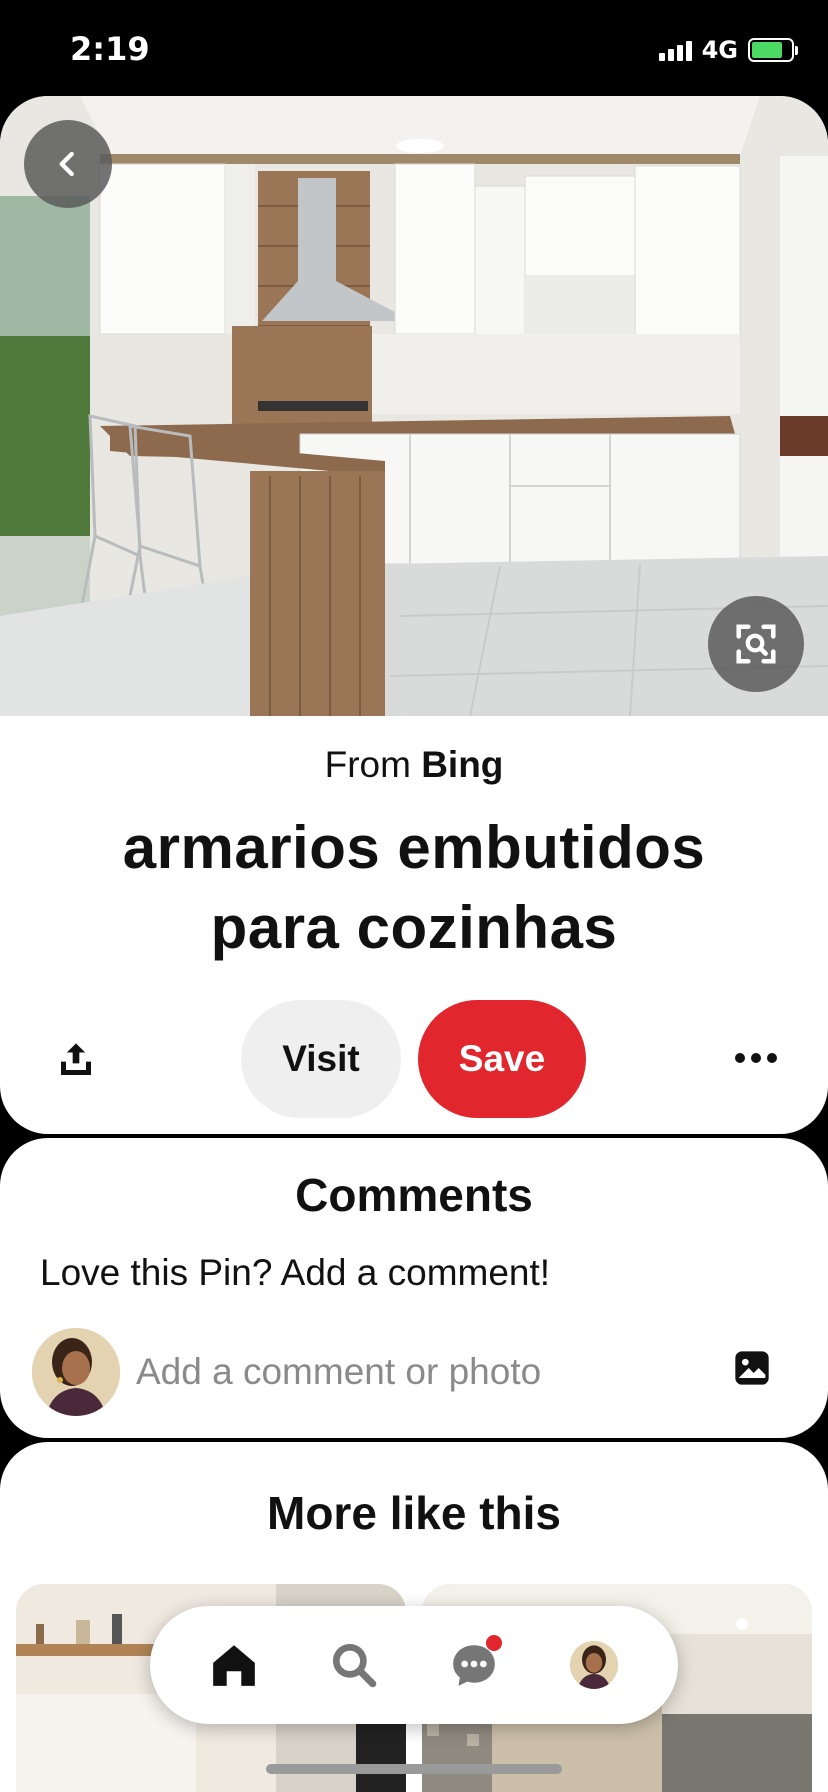  I want to click on add-photo-button, so click(752, 1368).